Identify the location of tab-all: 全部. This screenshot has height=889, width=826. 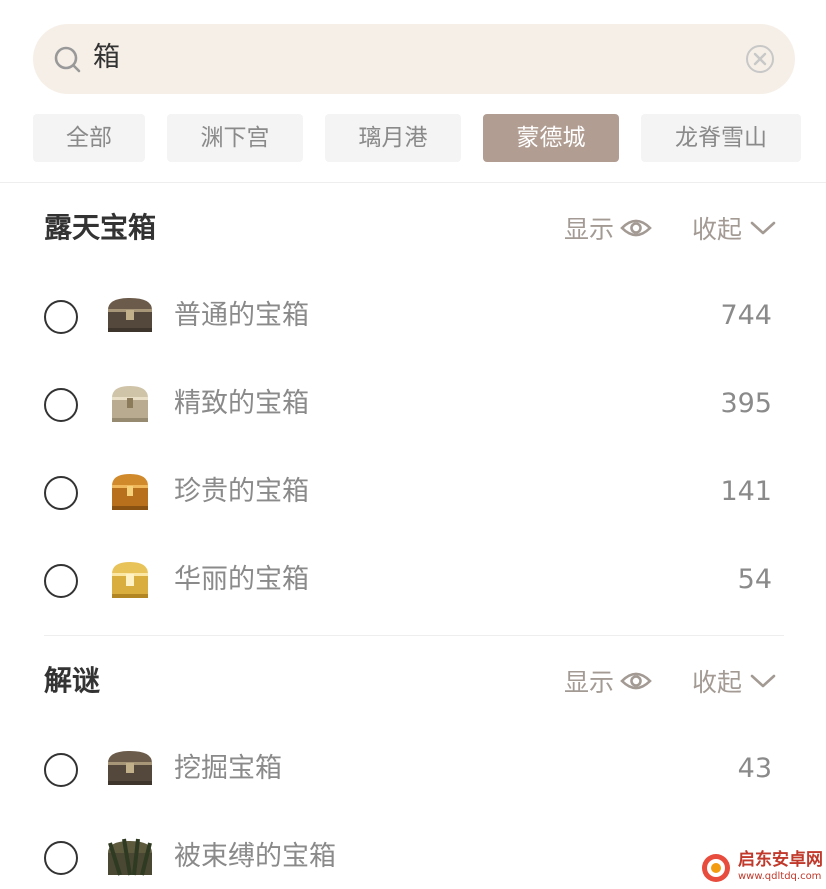
(89, 138).